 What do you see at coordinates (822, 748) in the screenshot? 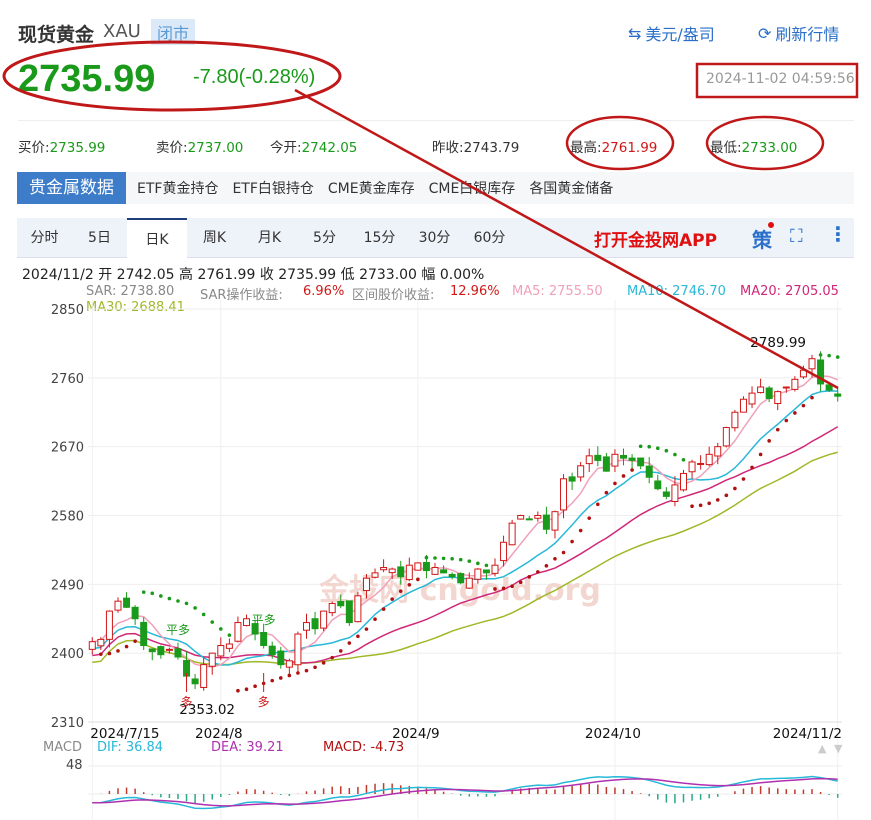
I see `scroll-up-icon: ▲` at bounding box center [822, 748].